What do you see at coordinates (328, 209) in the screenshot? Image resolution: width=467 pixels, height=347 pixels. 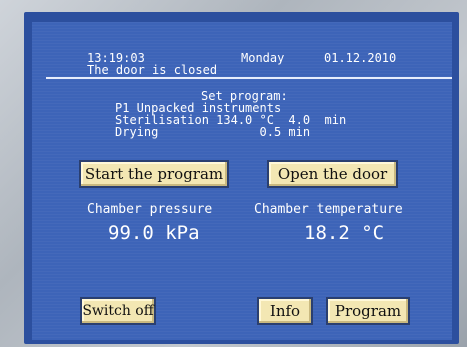 I see `chamber-temperature-label: Chamber temperature` at bounding box center [328, 209].